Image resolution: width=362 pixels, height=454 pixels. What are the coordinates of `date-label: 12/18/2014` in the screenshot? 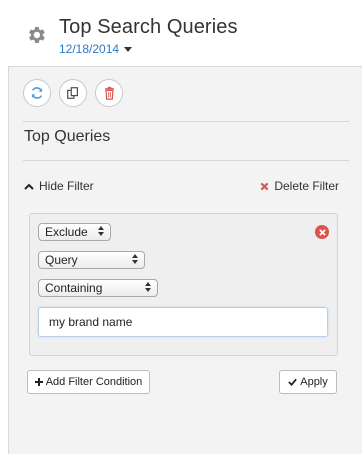 It's located at (89, 49).